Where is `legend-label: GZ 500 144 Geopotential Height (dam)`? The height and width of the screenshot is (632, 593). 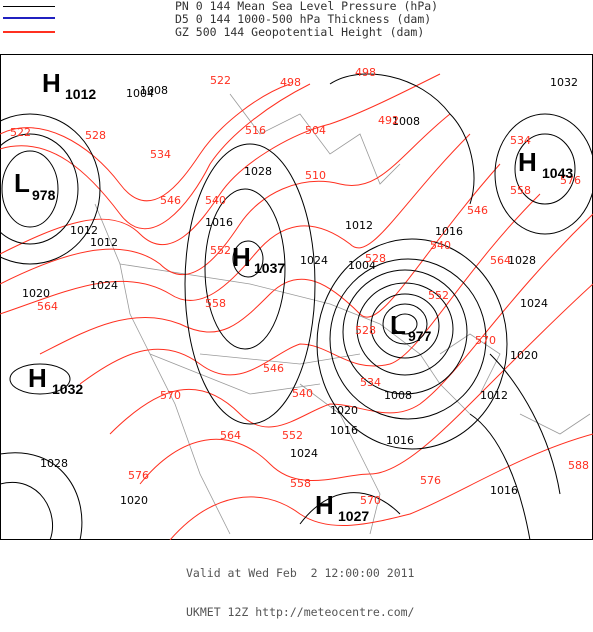
legend-label: GZ 500 144 Geopotential Height (dam) is located at coordinates (300, 32).